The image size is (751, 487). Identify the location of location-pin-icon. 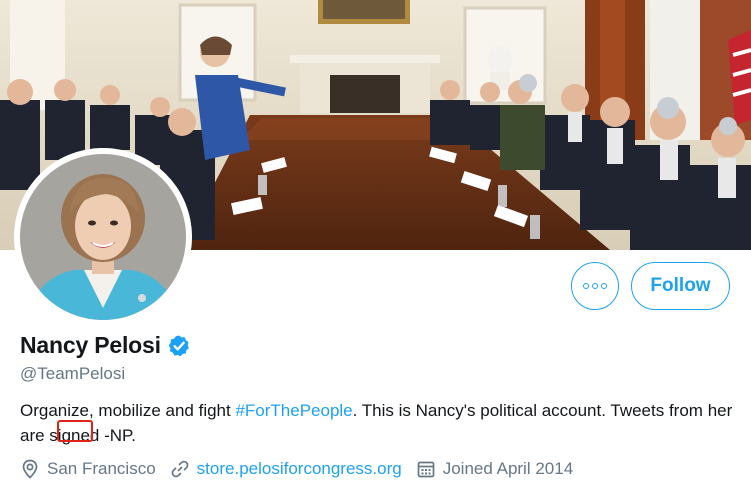
(33, 469).